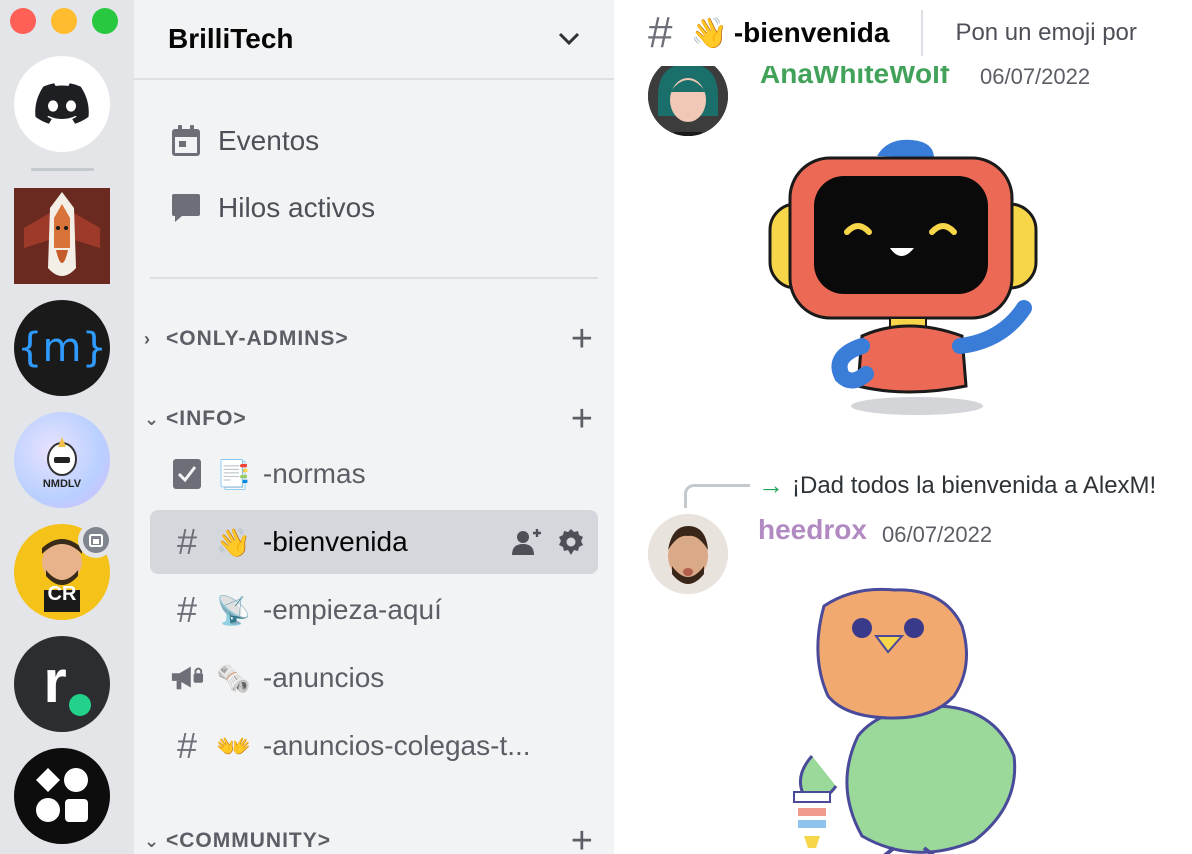 The image size is (1192, 854). I want to click on threads-label: Hilos activos, so click(297, 207).